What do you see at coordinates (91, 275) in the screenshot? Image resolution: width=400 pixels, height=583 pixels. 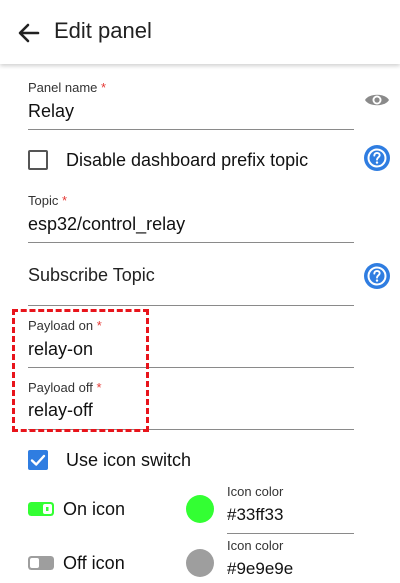 I see `subscribe-topic-input: Subscribe Topic` at bounding box center [91, 275].